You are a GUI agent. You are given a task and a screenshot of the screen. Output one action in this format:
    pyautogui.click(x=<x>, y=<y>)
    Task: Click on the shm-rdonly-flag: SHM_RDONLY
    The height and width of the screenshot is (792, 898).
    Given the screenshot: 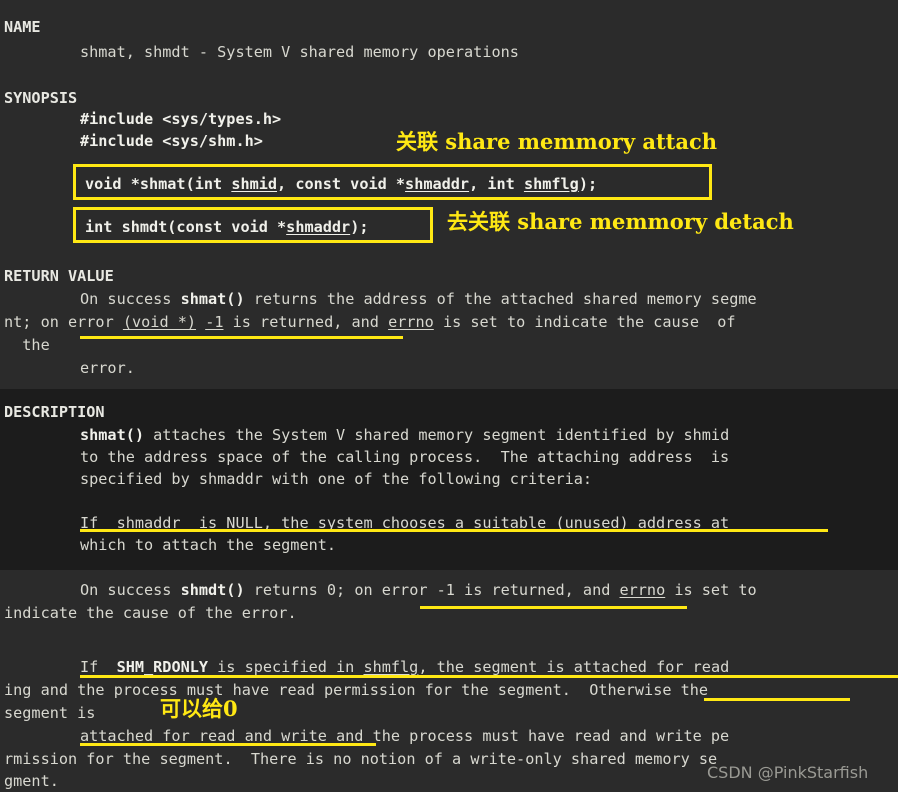 What is the action you would take?
    pyautogui.click(x=162, y=667)
    